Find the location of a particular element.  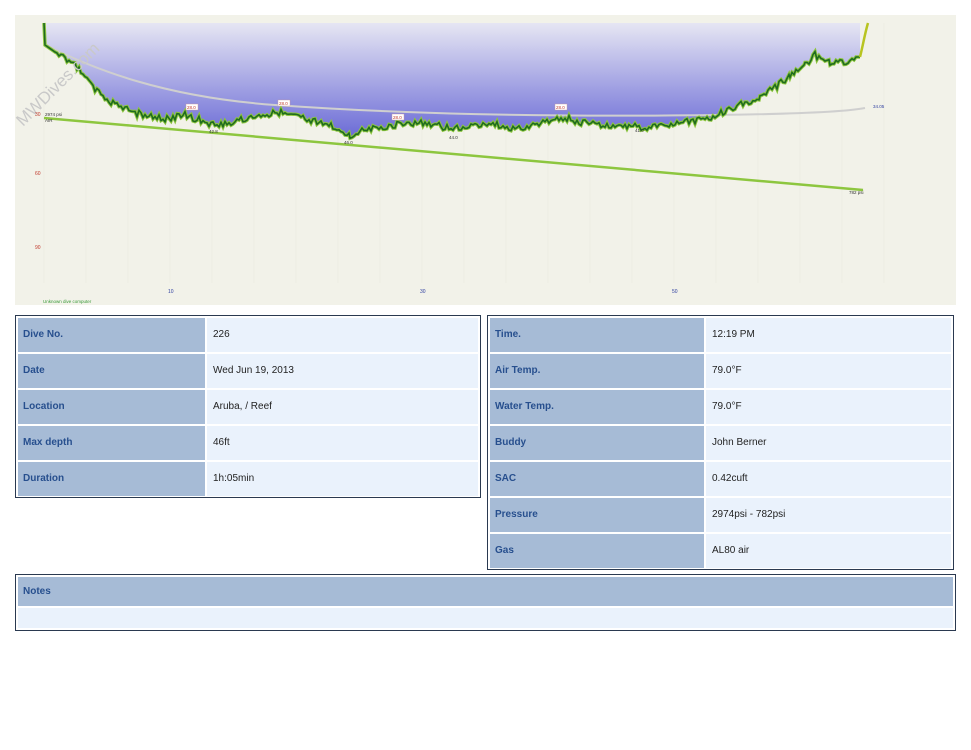

temperature-end-label: 34.05 is located at coordinates (879, 106).